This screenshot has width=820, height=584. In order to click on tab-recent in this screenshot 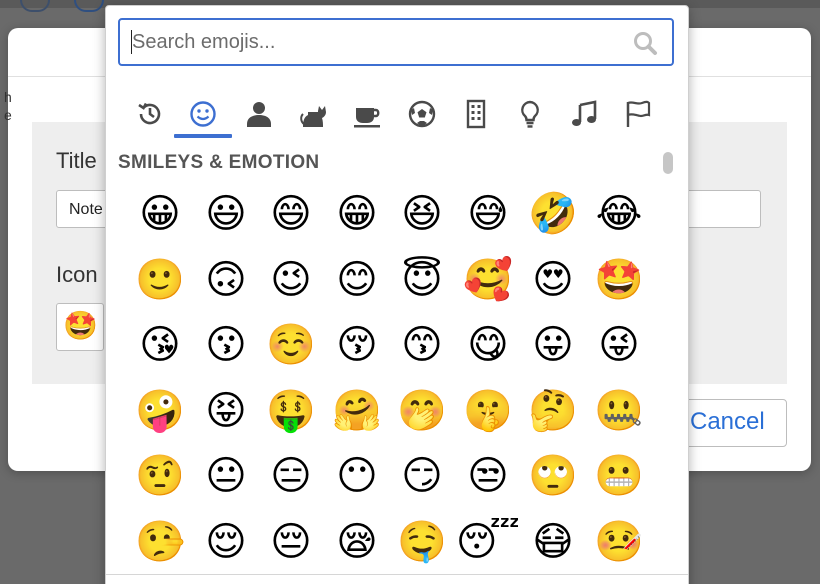, I will do `click(150, 114)`.